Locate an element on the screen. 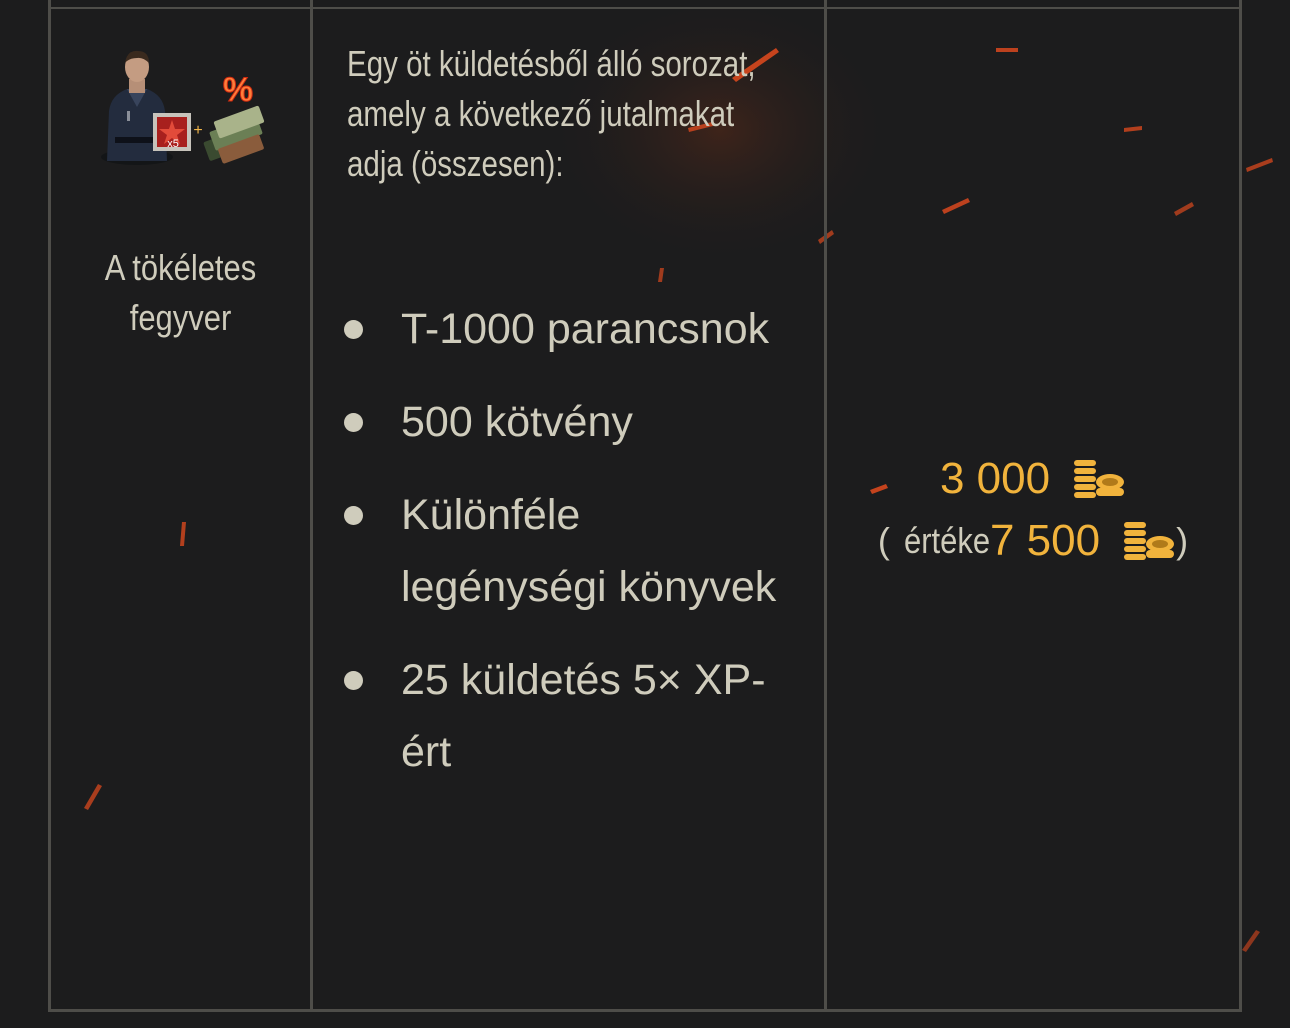  list-item: T-1000 parancsnok is located at coordinates (568, 329).